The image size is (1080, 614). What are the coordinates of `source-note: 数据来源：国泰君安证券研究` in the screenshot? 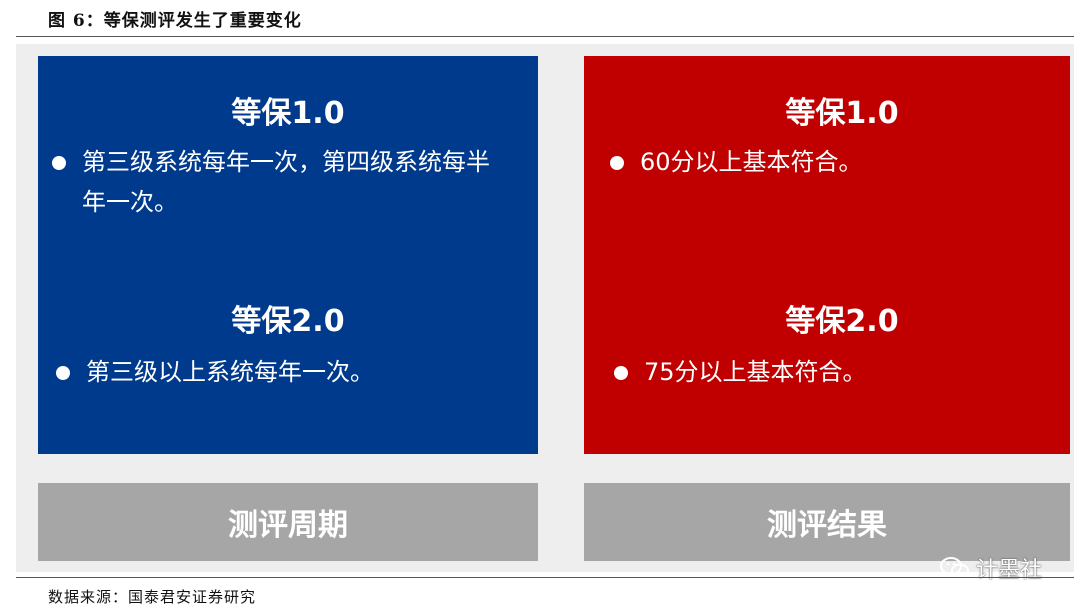 It's located at (152, 597).